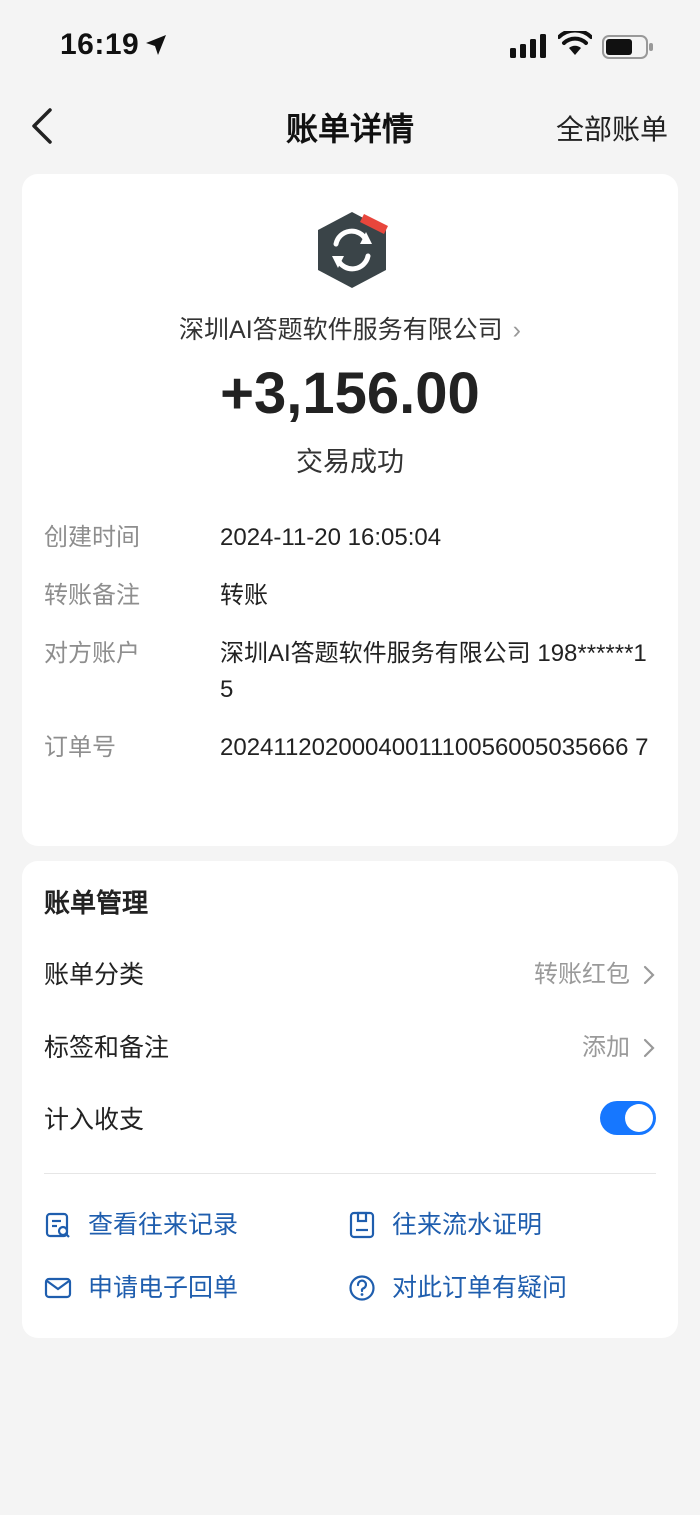  What do you see at coordinates (353, 250) in the screenshot?
I see `transfer-logo-icon` at bounding box center [353, 250].